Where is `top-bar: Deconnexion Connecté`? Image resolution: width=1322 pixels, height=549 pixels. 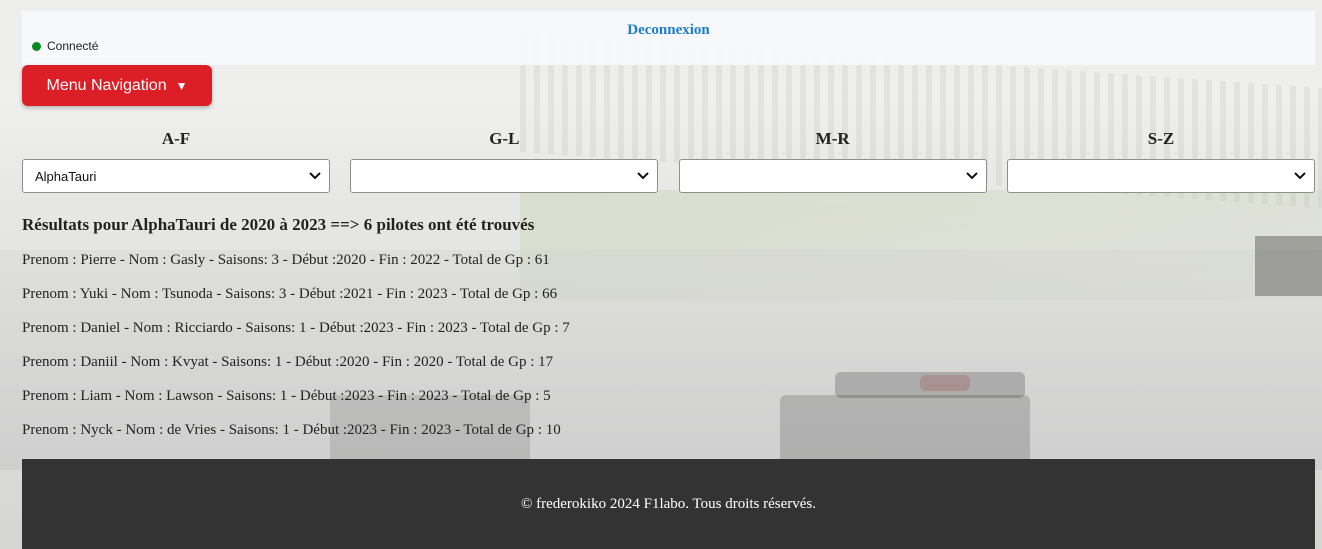 top-bar: Deconnexion Connecté is located at coordinates (668, 38).